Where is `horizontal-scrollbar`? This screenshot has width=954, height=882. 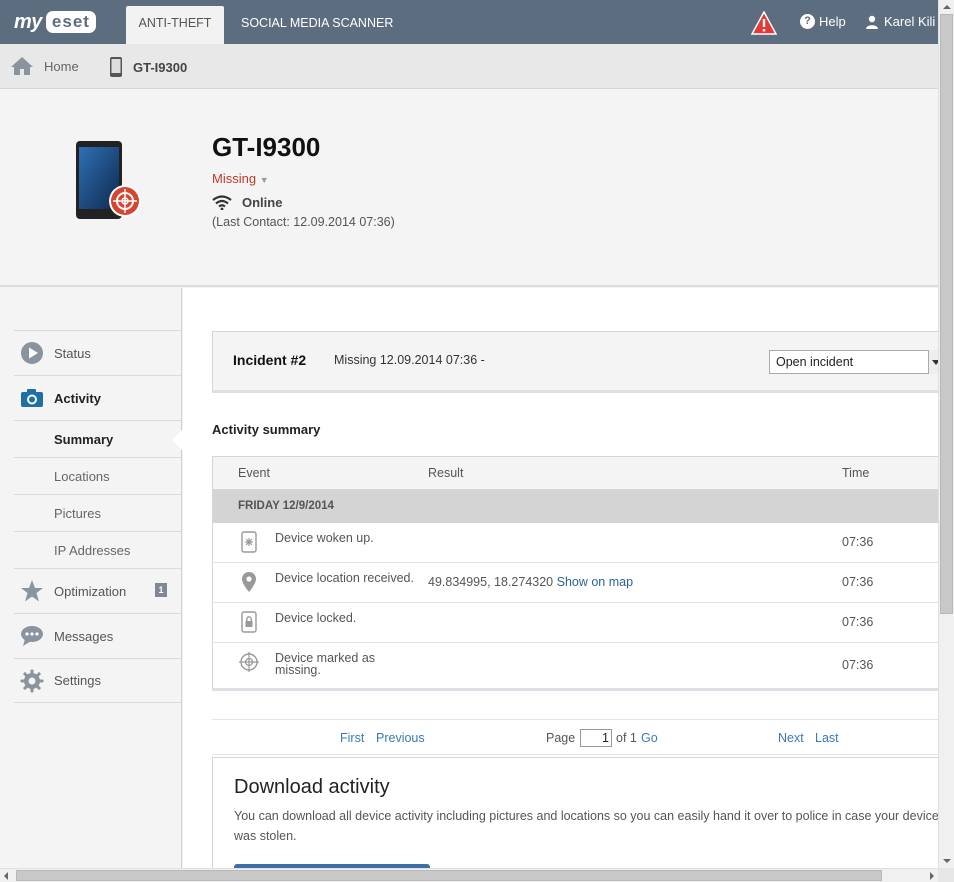
horizontal-scrollbar is located at coordinates (469, 875).